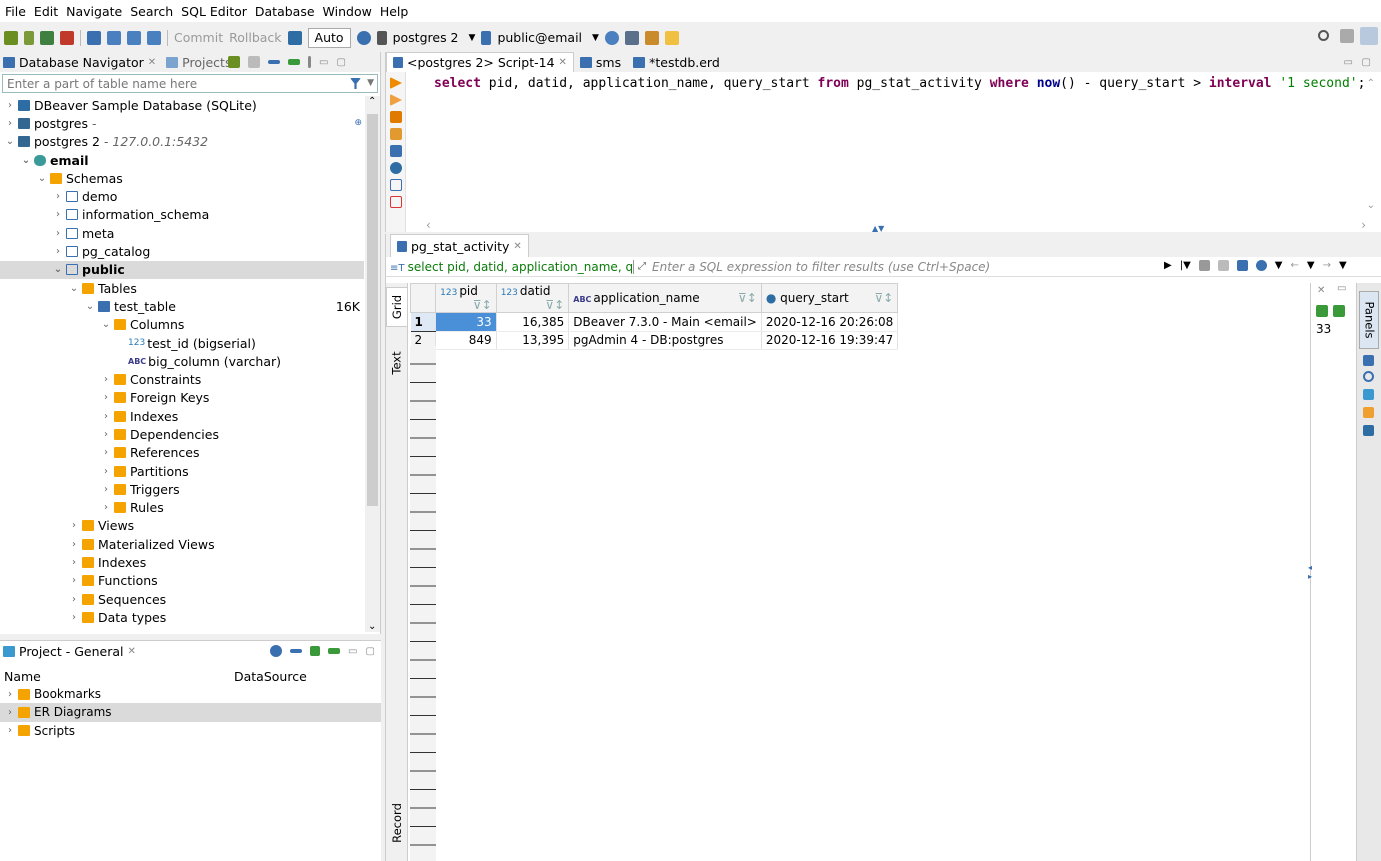 This screenshot has width=1381, height=861. I want to click on tree-item-column-big-column: ABCbig_column (varchar), so click(182, 361).